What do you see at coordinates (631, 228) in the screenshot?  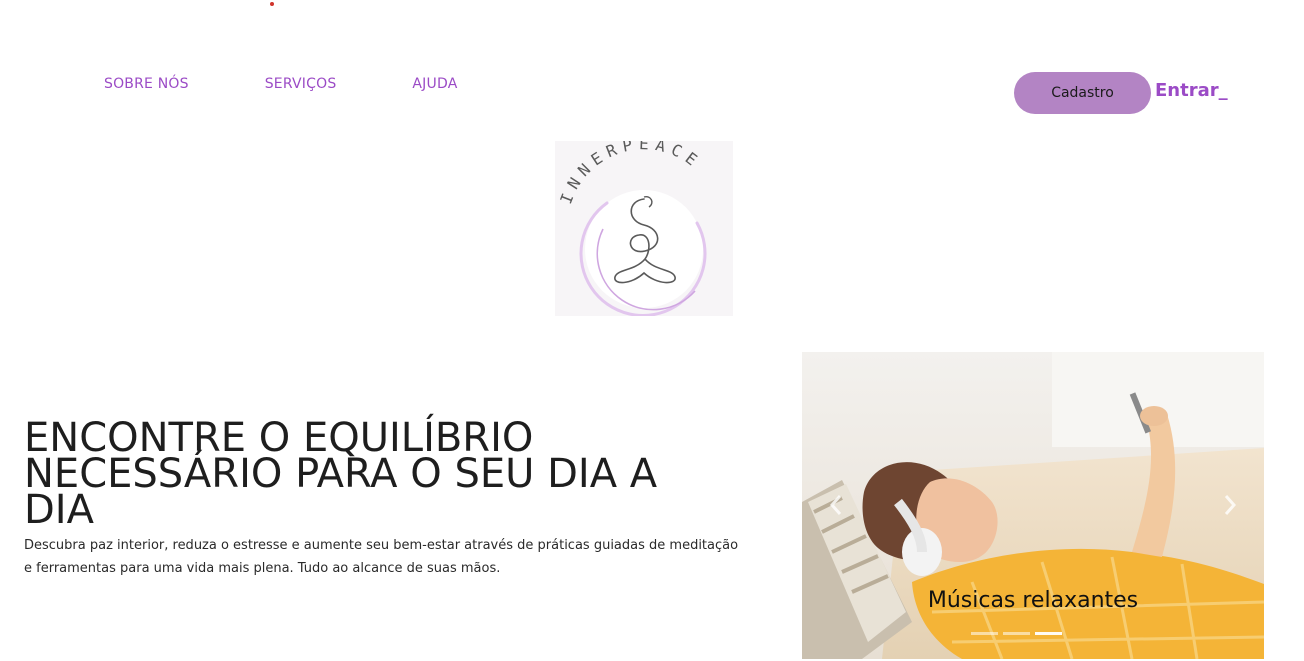 I see `logo-image: INNERPEACE` at bounding box center [631, 228].